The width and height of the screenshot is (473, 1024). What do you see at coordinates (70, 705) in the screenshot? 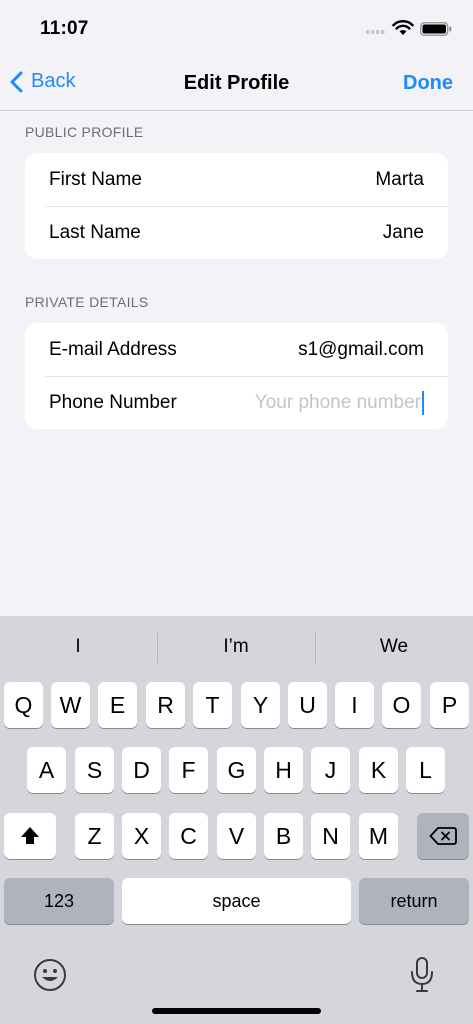
I see `key-w: W` at bounding box center [70, 705].